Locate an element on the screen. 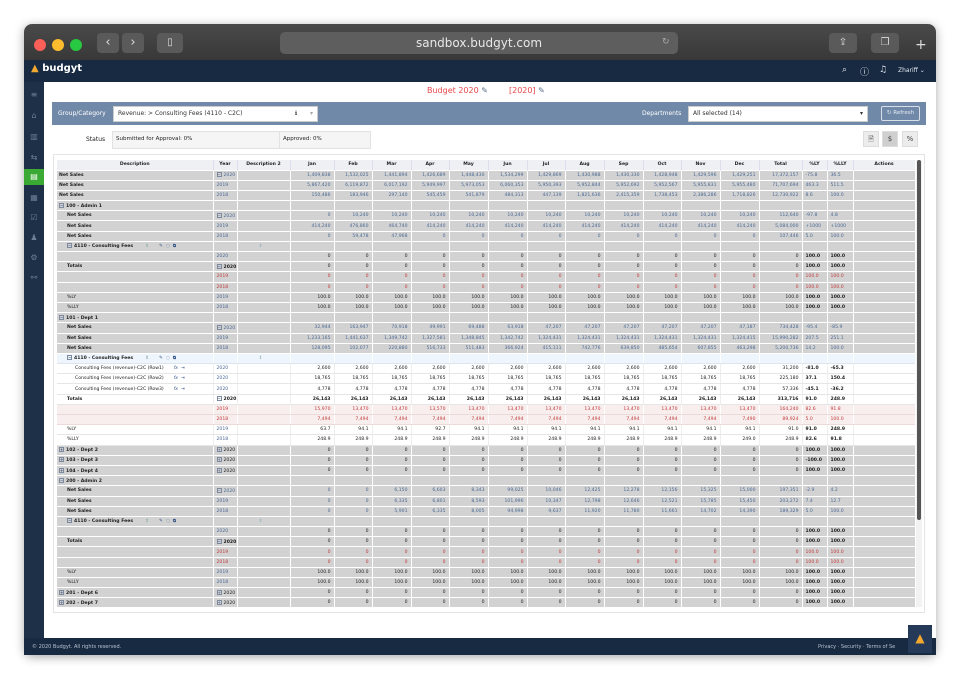  month-cell: 5,949,997 is located at coordinates (430, 185).